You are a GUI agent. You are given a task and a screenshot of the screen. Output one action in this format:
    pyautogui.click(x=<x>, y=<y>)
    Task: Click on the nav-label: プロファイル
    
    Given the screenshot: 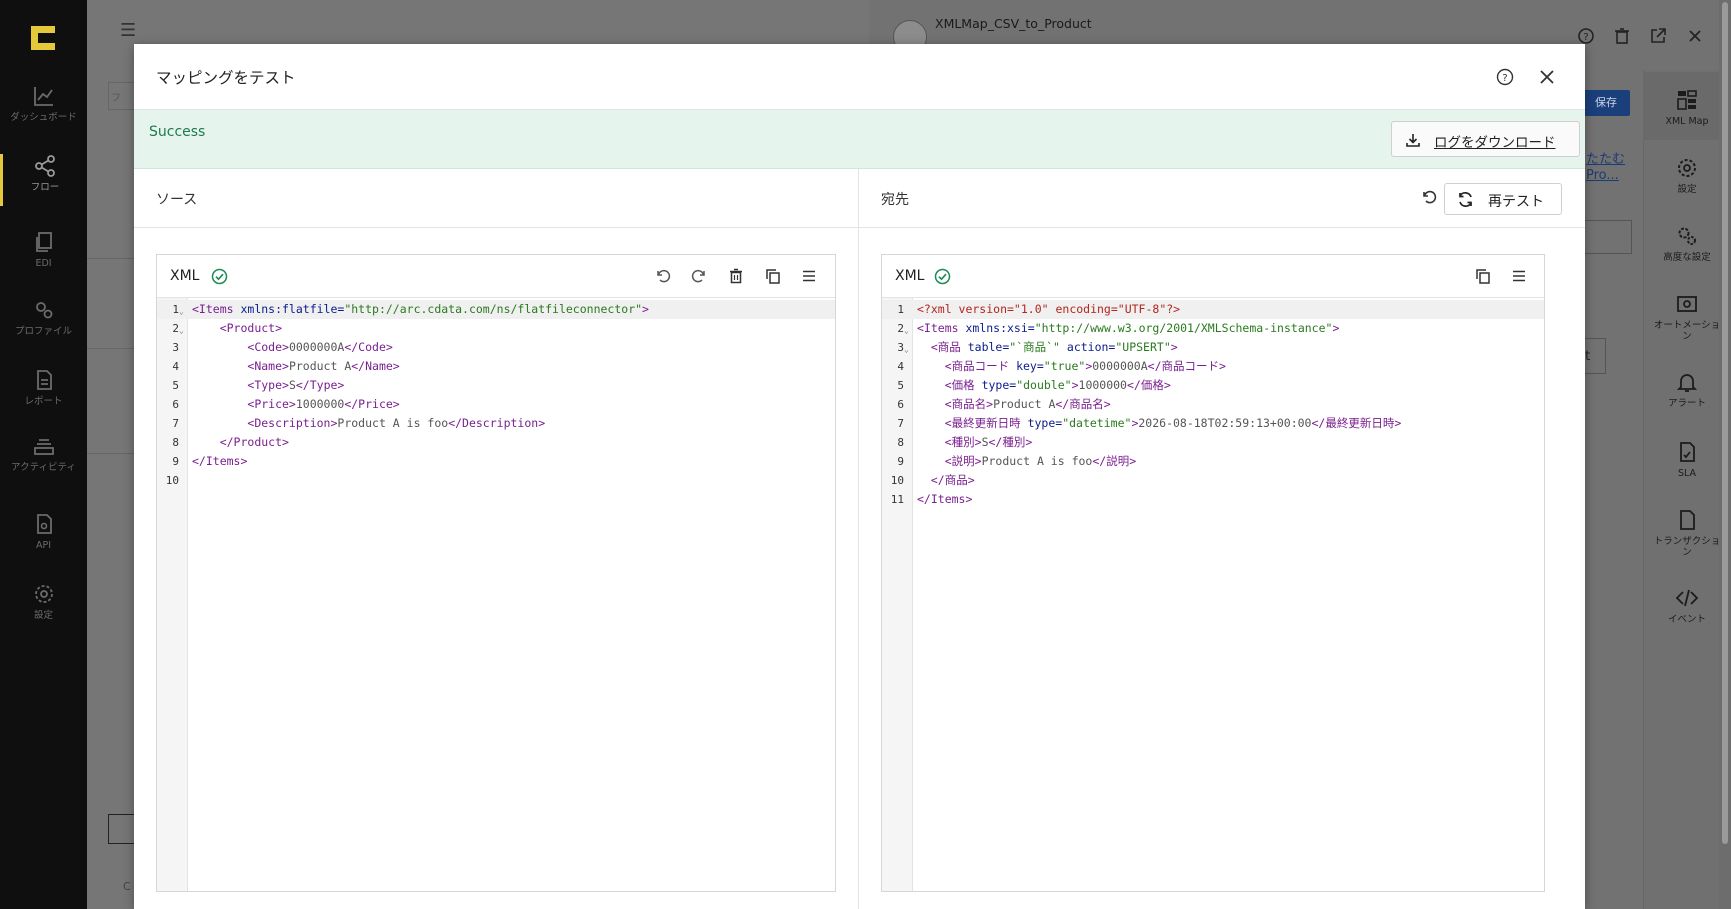 What is the action you would take?
    pyautogui.click(x=43, y=331)
    